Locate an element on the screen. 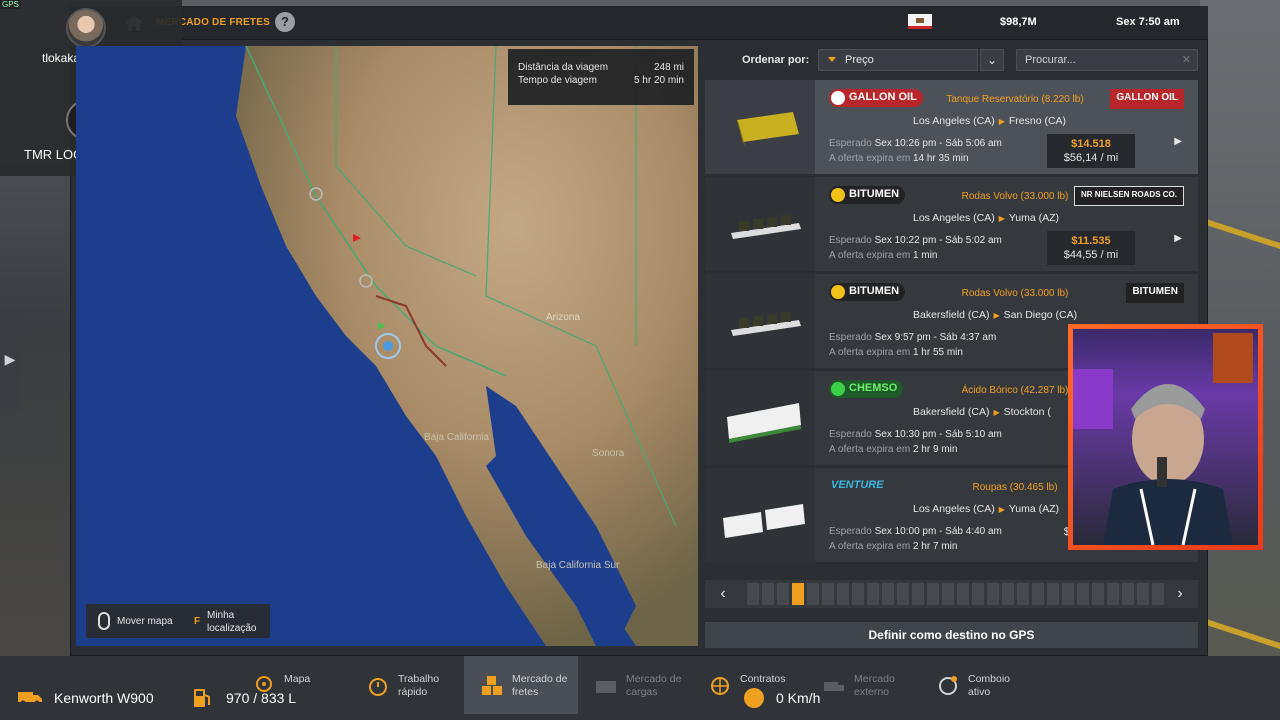 The width and height of the screenshot is (1280, 720). route: Los Angeles (CA) ▶ Yuma (AZ) is located at coordinates (986, 218).